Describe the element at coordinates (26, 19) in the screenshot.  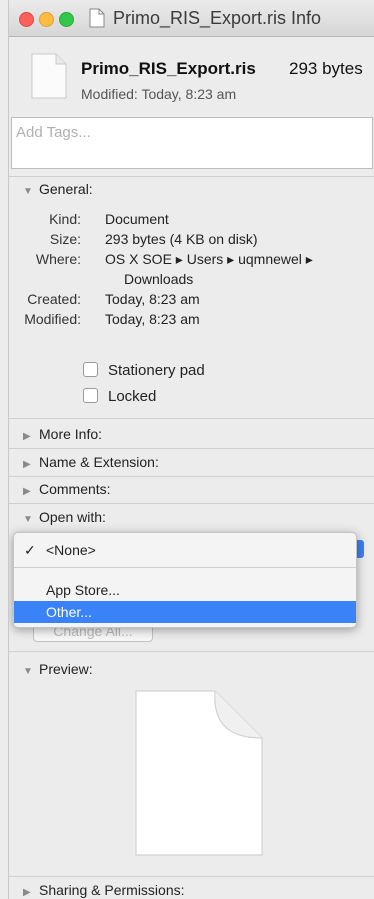
I see `close-button` at that location.